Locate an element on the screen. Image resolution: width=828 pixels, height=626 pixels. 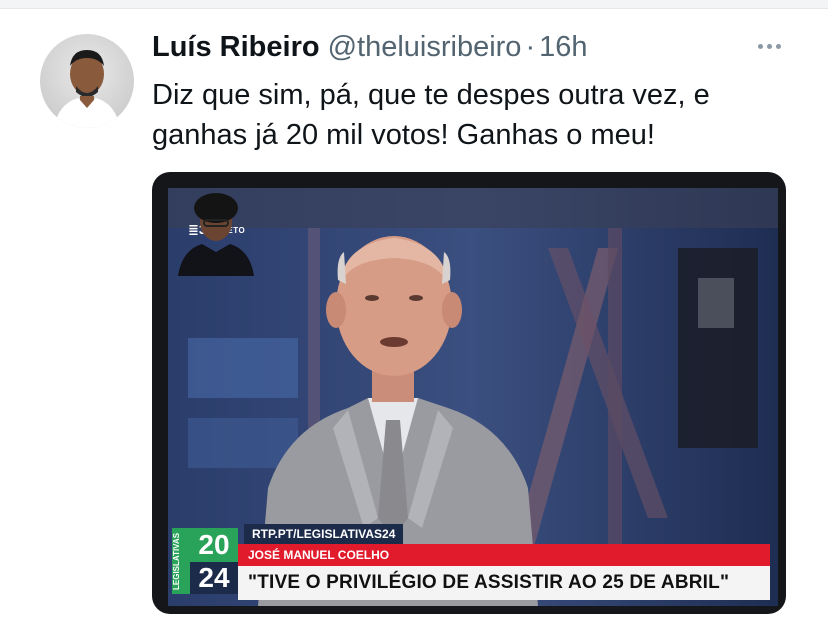
timestamp: 16h is located at coordinates (563, 47).